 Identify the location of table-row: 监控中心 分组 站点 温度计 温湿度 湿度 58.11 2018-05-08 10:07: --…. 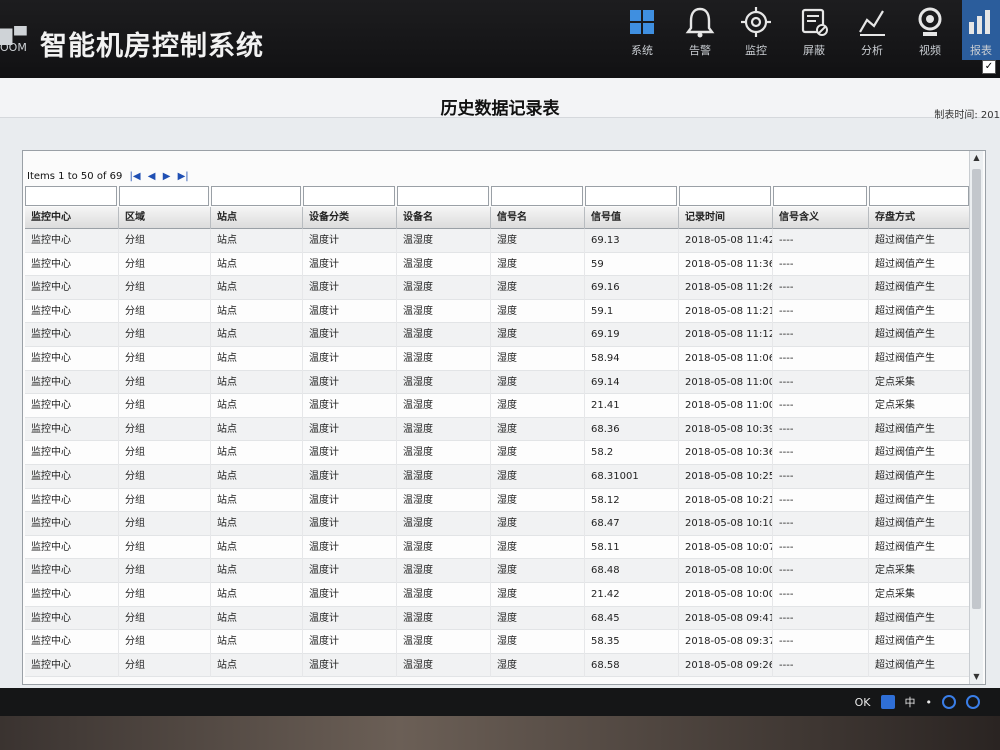
(498, 547).